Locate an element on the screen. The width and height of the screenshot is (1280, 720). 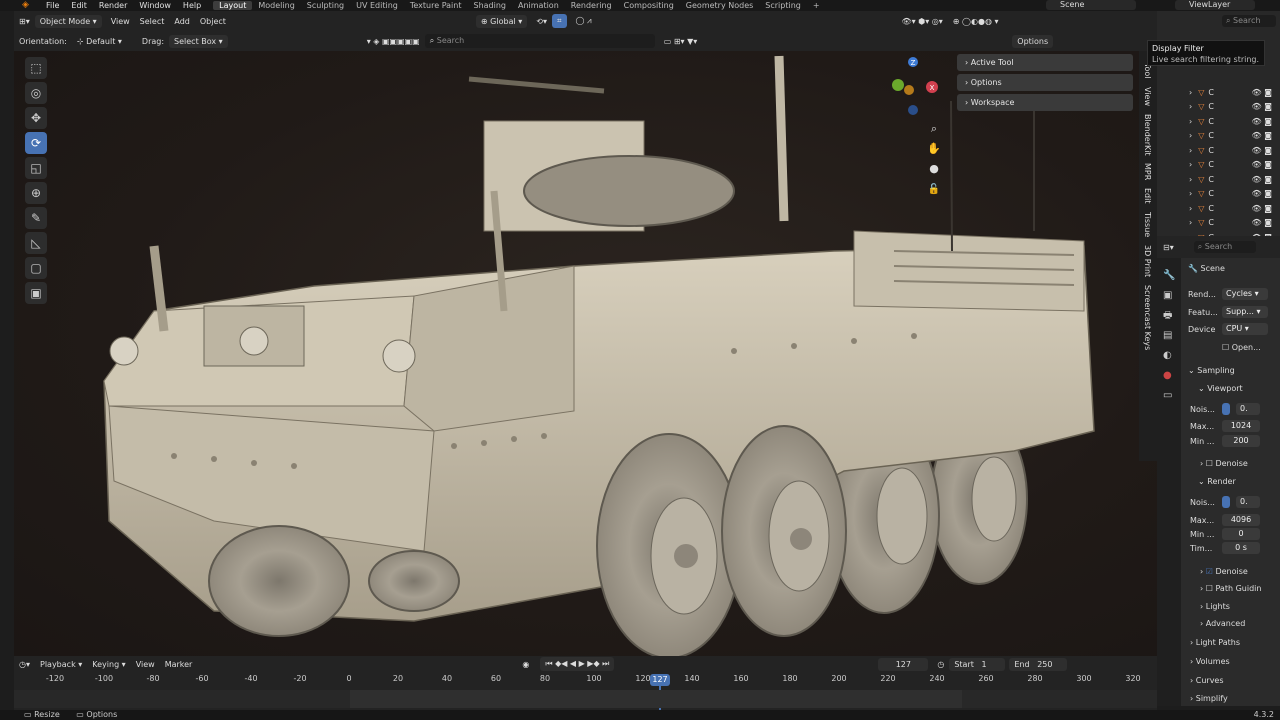
timeline-editor-icon: ◷▾ is located at coordinates (24, 664).